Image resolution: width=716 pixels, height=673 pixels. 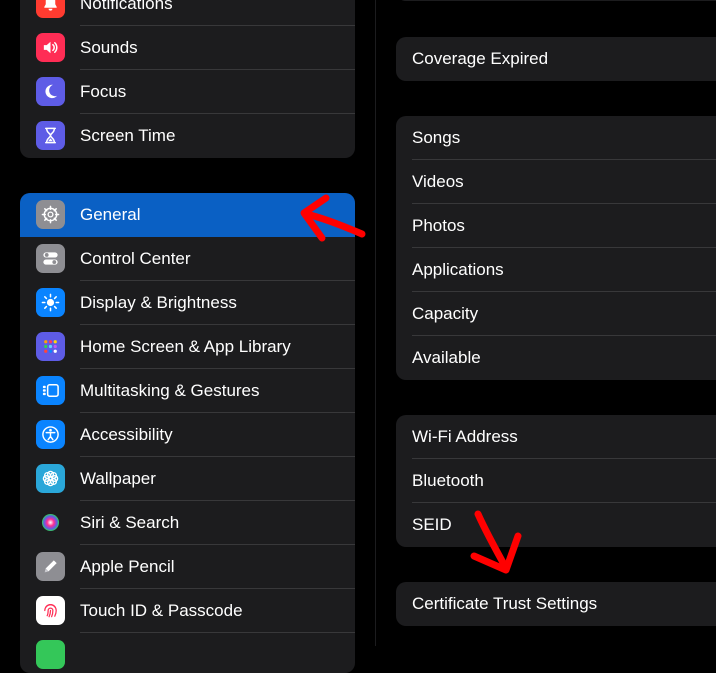 What do you see at coordinates (50, 654) in the screenshot?
I see `battery-icon` at bounding box center [50, 654].